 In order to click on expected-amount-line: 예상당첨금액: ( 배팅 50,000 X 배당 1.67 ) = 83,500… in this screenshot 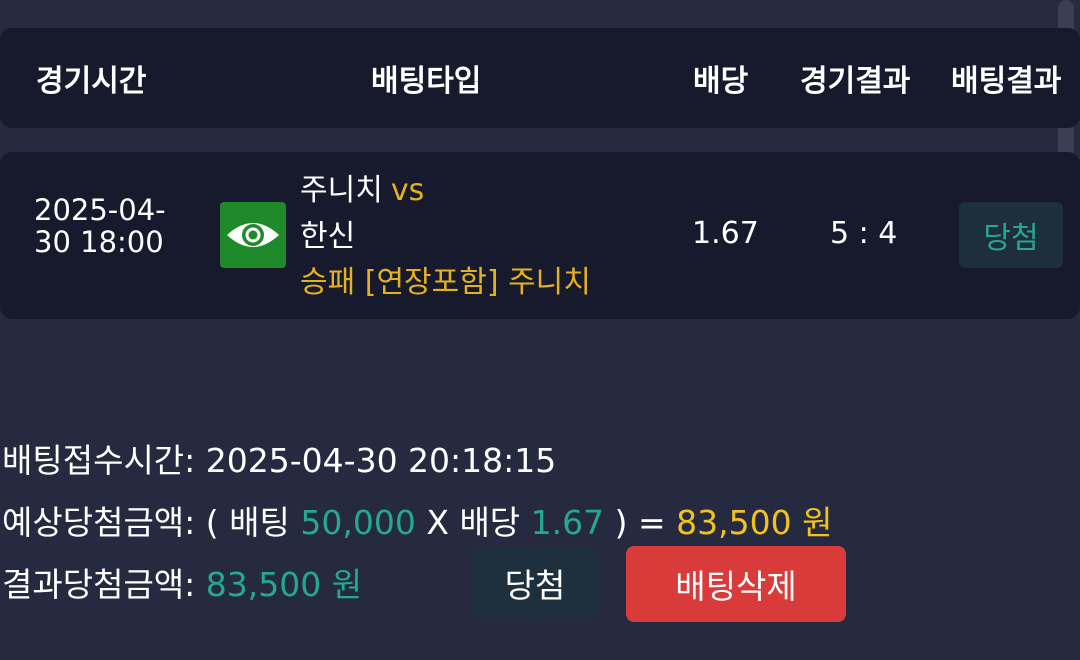, I will do `click(417, 520)`.